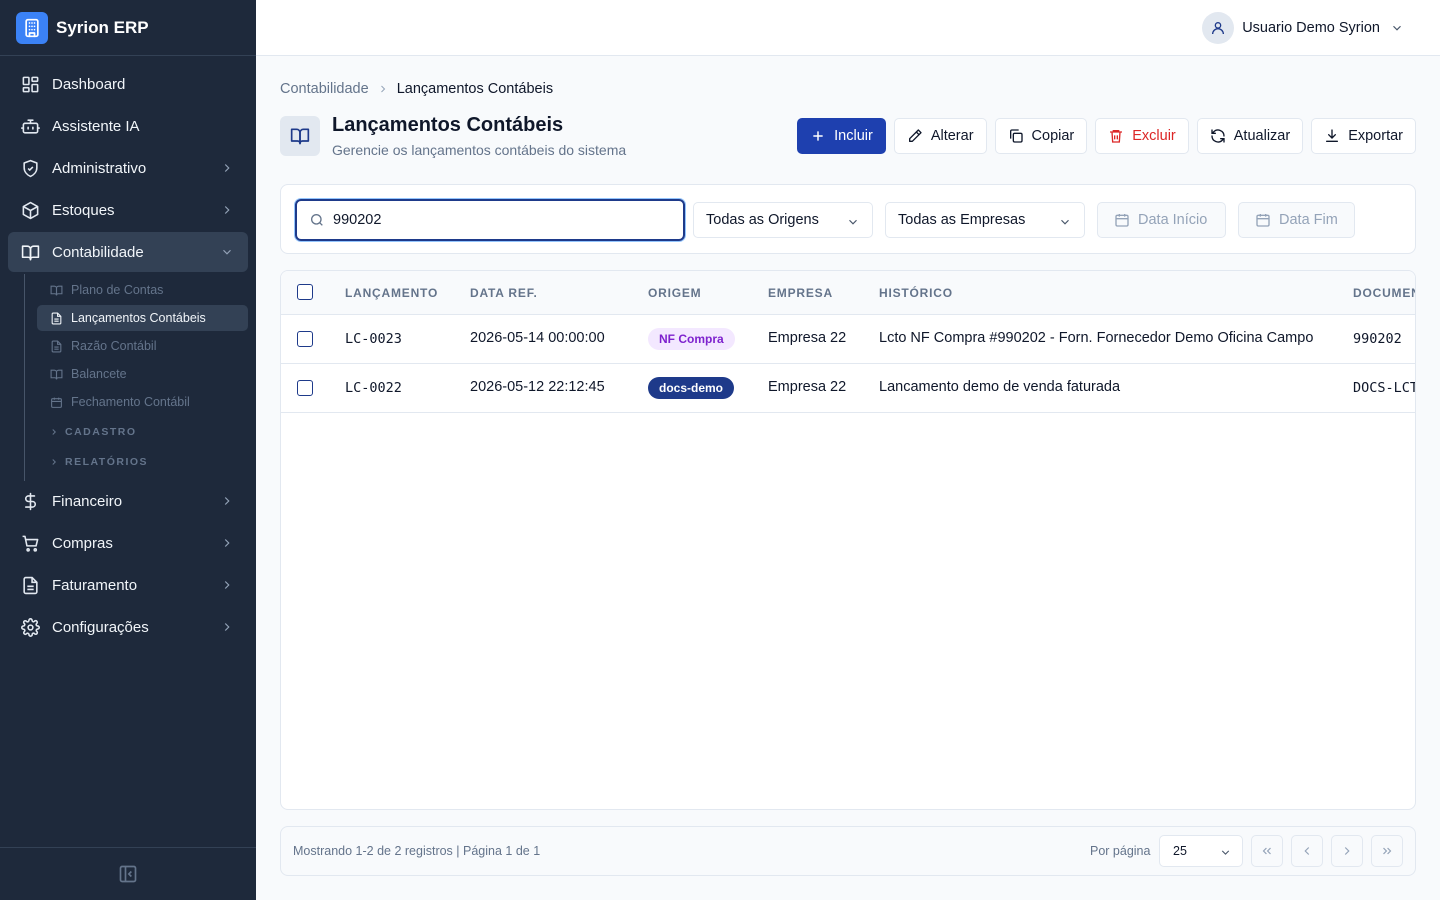 This screenshot has height=900, width=1440. I want to click on button-label: Exportar, so click(1375, 136).